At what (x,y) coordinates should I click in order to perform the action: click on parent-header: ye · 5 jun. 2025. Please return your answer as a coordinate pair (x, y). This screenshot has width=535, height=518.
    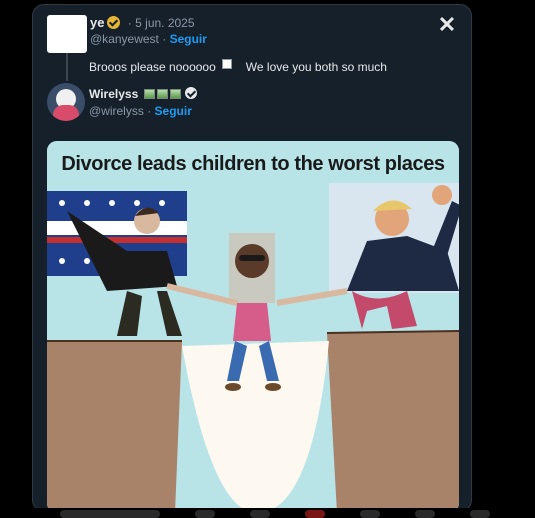
    Looking at the image, I should click on (142, 22).